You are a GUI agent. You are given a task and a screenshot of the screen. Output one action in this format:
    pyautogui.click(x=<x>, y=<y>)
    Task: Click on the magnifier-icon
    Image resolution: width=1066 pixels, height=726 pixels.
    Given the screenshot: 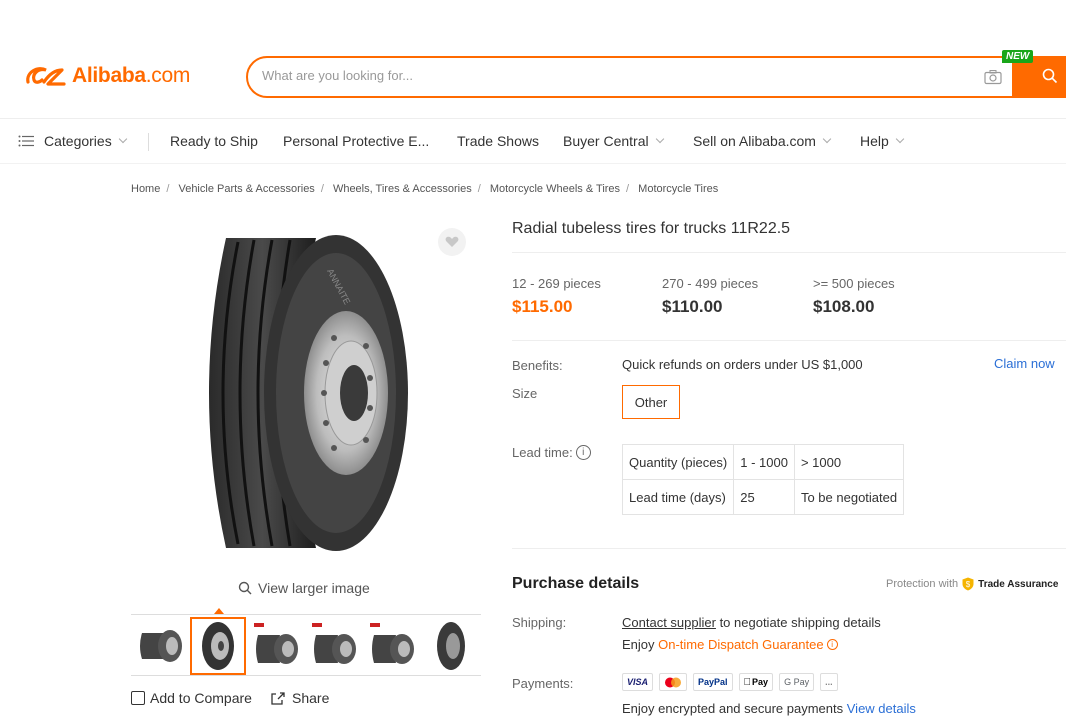 What is the action you would take?
    pyautogui.click(x=245, y=588)
    